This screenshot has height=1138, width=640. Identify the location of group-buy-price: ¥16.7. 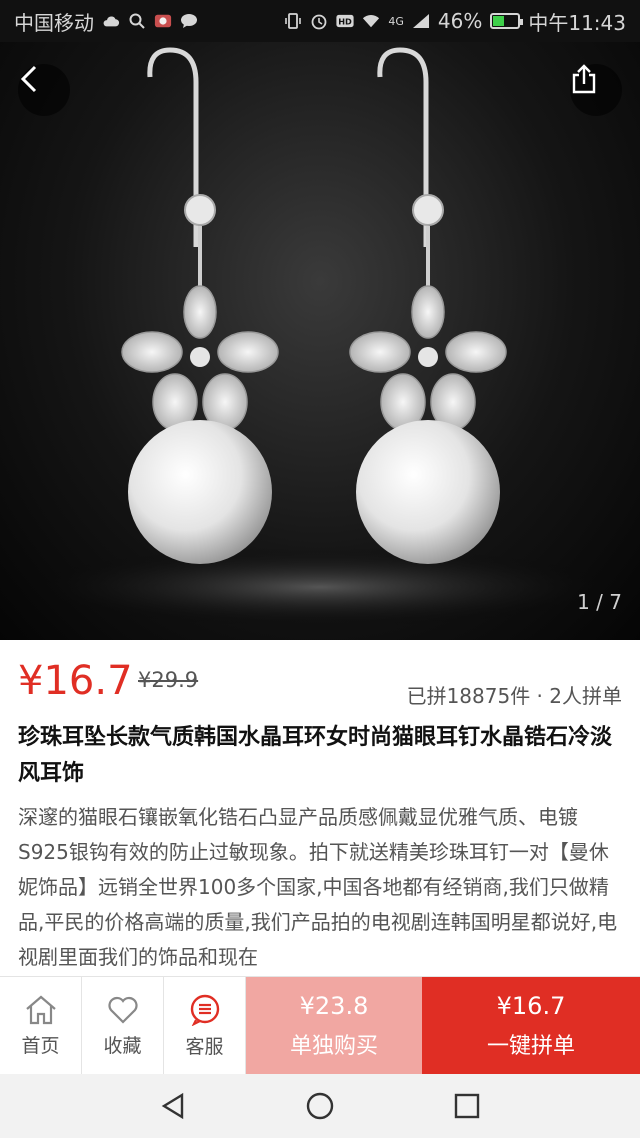
(531, 1006).